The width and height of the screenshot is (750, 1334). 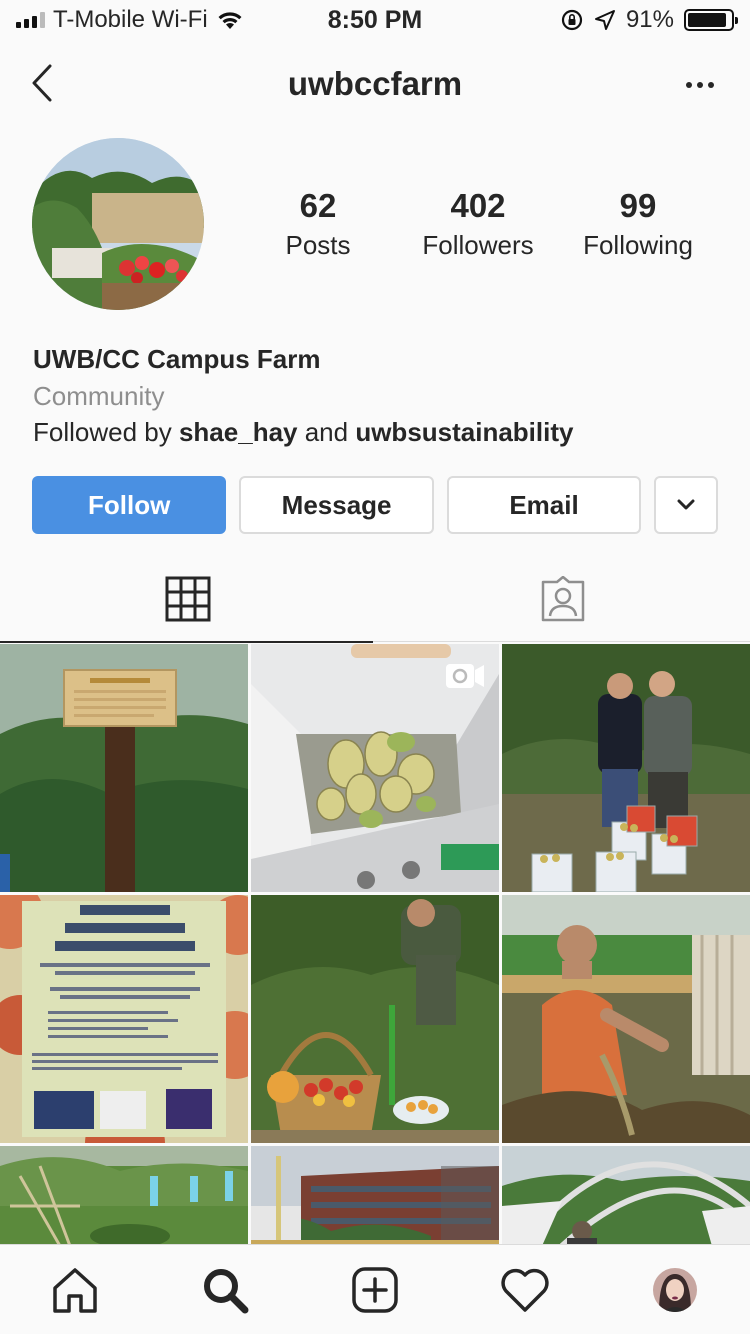 I want to click on posts-label: Posts, so click(x=318, y=245).